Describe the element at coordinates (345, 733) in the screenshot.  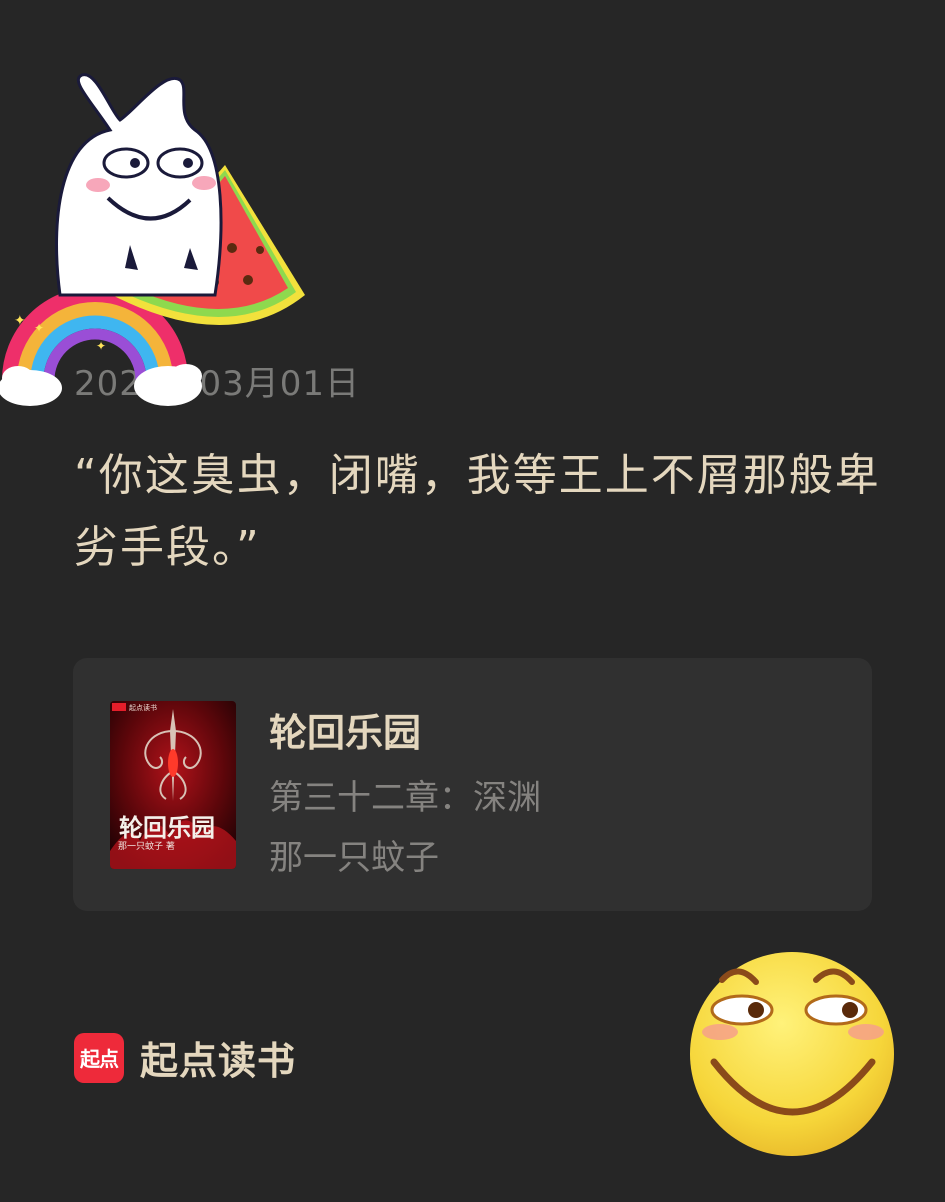
I see `book-title: 轮回乐园` at that location.